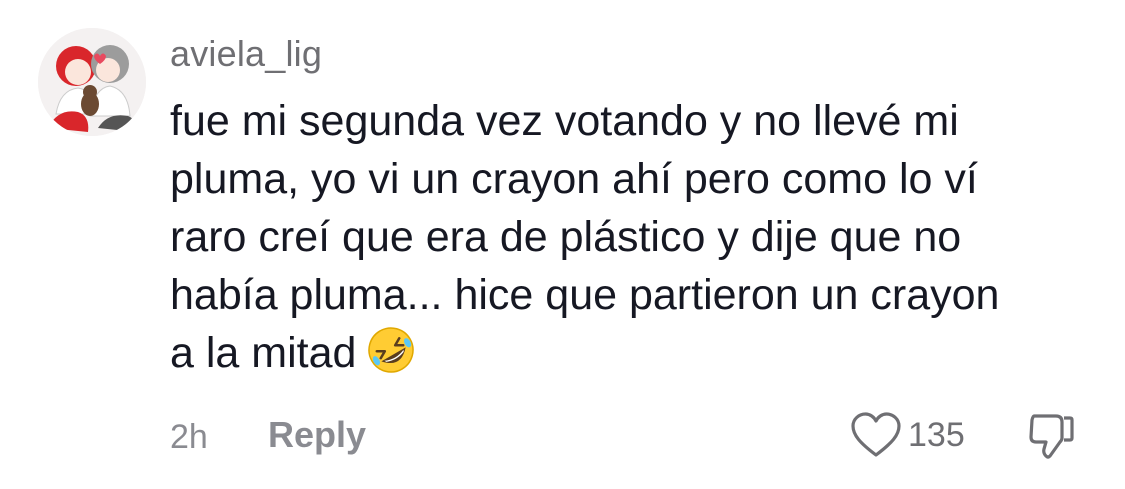 The image size is (1125, 489). Describe the element at coordinates (635, 353) in the screenshot. I see `comment-text-line-last: a la mitad` at that location.